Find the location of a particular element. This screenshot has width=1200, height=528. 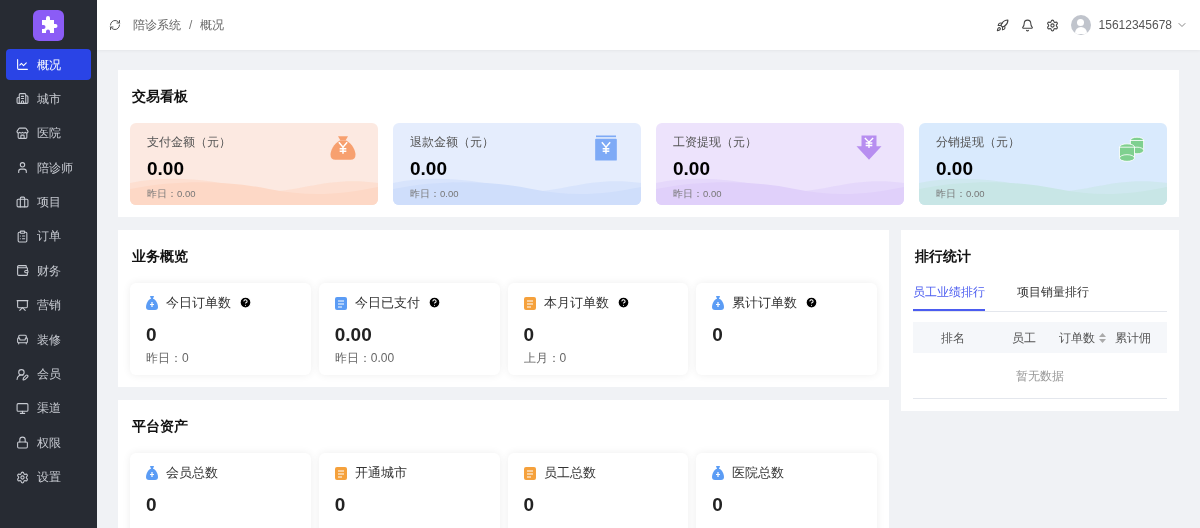

stat-label: 累计订单数 is located at coordinates (765, 303).